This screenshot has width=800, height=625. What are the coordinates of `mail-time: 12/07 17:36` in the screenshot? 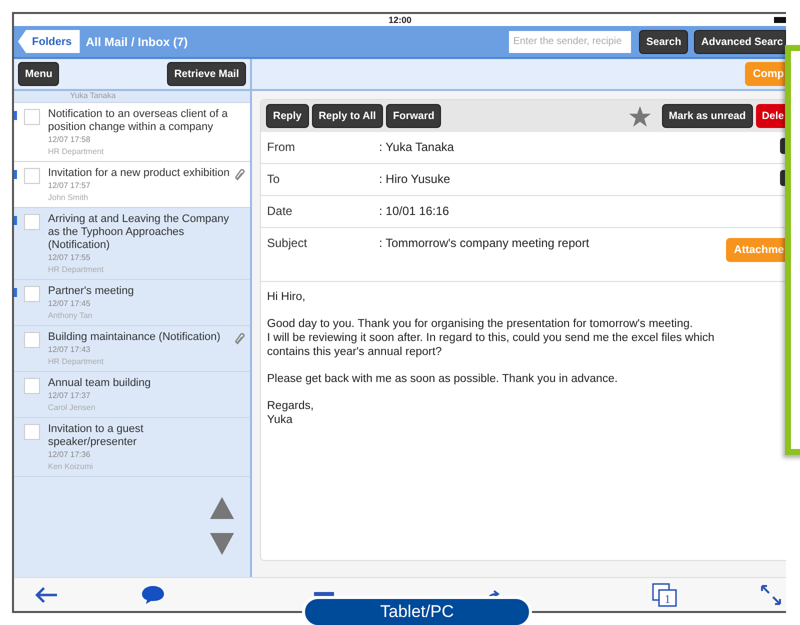 It's located at (70, 455).